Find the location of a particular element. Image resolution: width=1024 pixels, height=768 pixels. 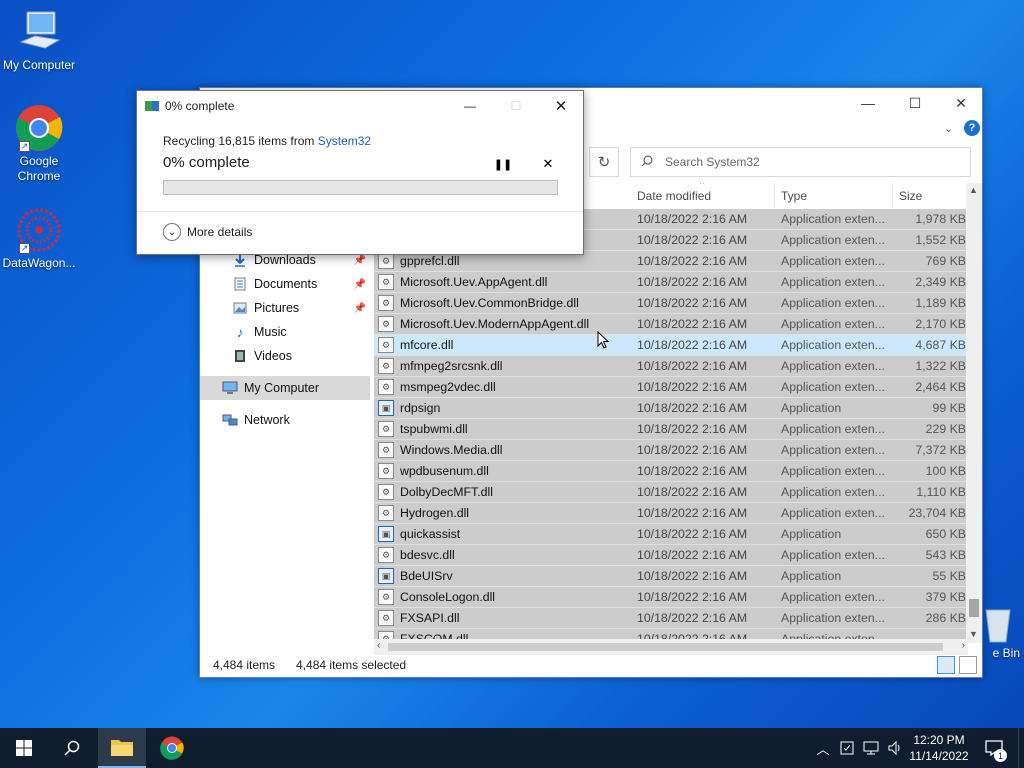

tray-security-icon is located at coordinates (847, 748).